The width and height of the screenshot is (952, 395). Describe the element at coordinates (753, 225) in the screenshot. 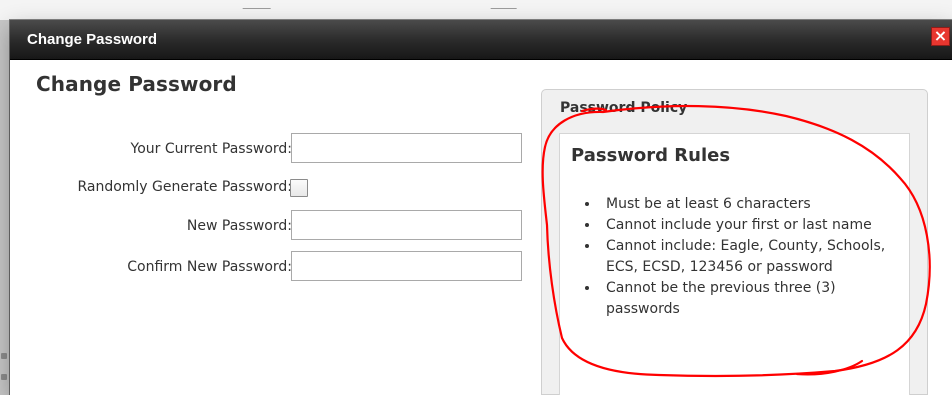

I see `password-rule-item: Cannot include your first or last name` at that location.